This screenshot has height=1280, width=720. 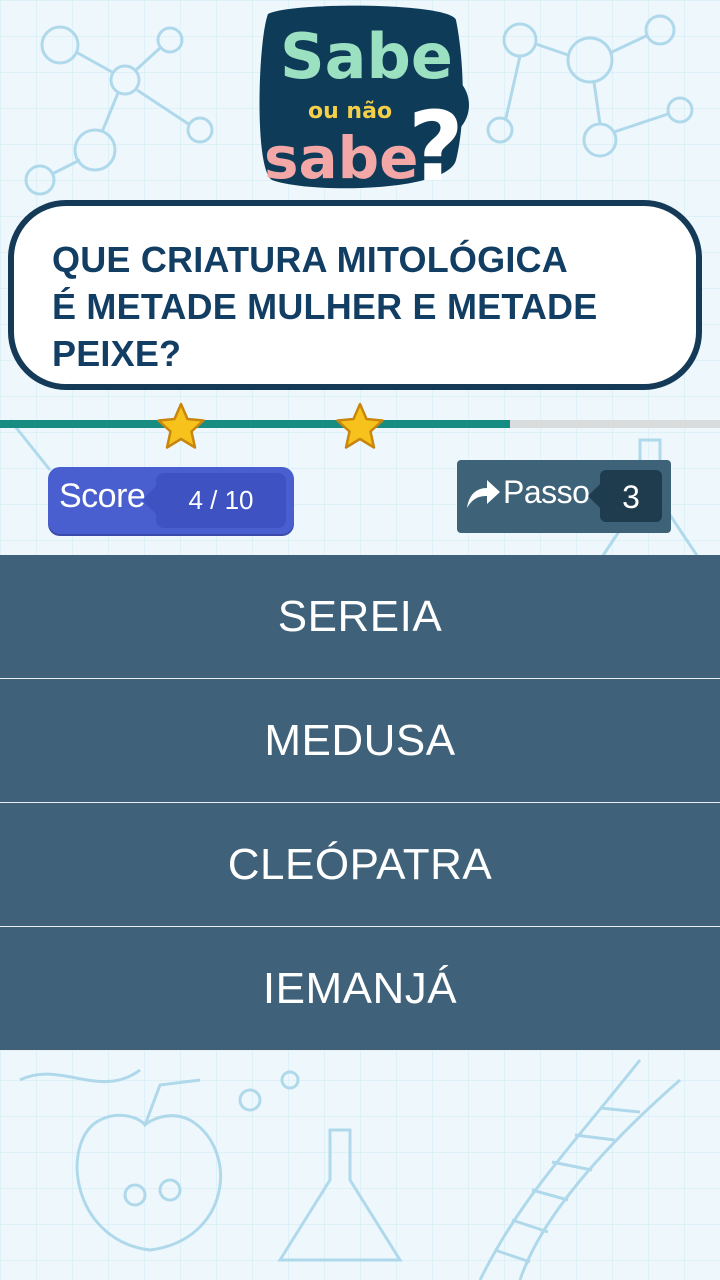 What do you see at coordinates (102, 496) in the screenshot?
I see `score-label: Score` at bounding box center [102, 496].